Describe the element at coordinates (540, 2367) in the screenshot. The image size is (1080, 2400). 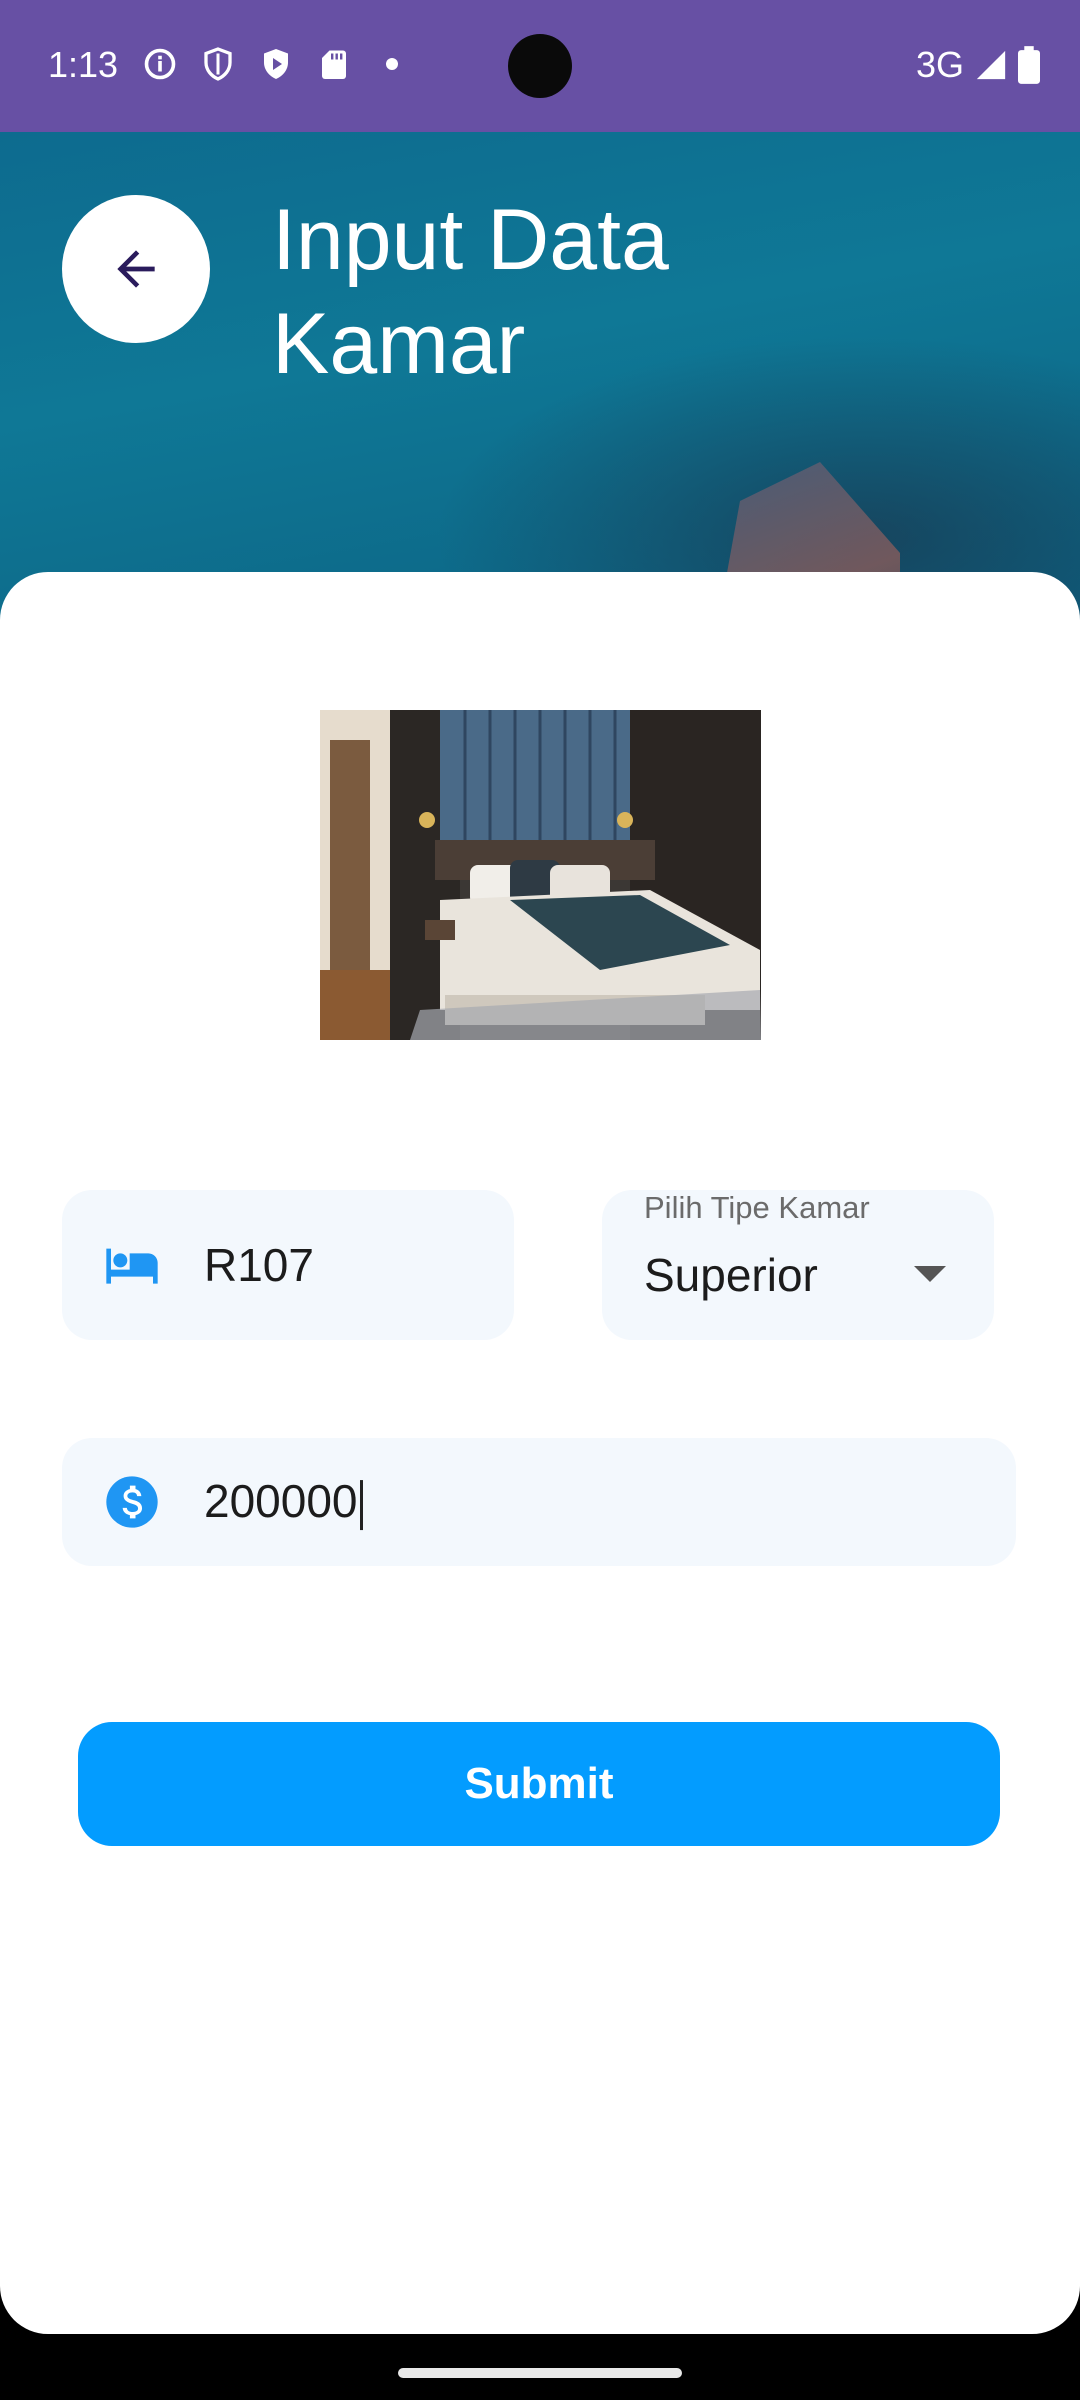
I see `navigation-bar` at that location.